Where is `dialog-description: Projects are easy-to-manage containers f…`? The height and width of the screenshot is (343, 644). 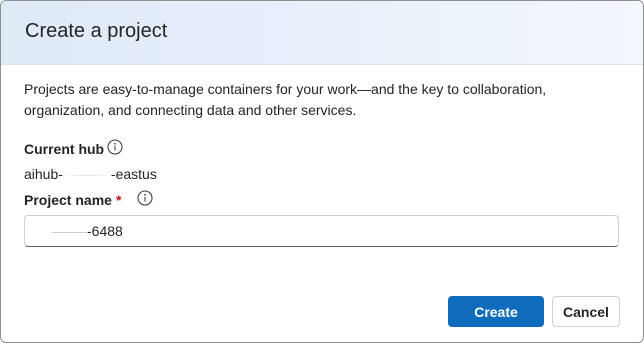 dialog-description: Projects are easy-to-manage containers f… is located at coordinates (285, 99).